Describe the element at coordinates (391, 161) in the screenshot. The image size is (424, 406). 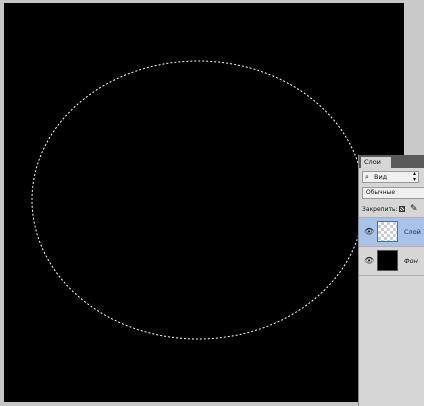
I see `panel-tabbar: Слои` at that location.